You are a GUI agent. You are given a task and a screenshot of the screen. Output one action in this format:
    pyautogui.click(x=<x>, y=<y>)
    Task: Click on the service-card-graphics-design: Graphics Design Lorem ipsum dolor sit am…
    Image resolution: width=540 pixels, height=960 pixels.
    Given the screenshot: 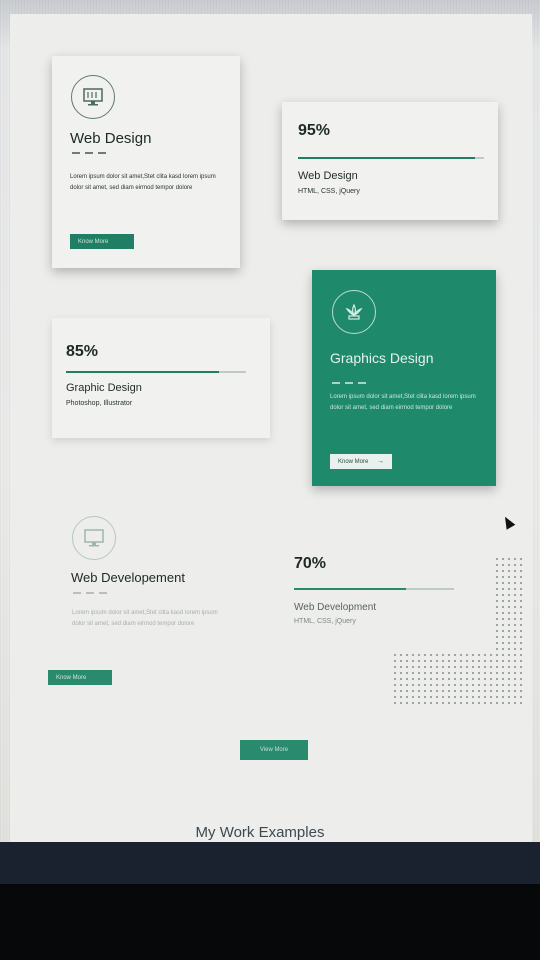 What is the action you would take?
    pyautogui.click(x=404, y=378)
    